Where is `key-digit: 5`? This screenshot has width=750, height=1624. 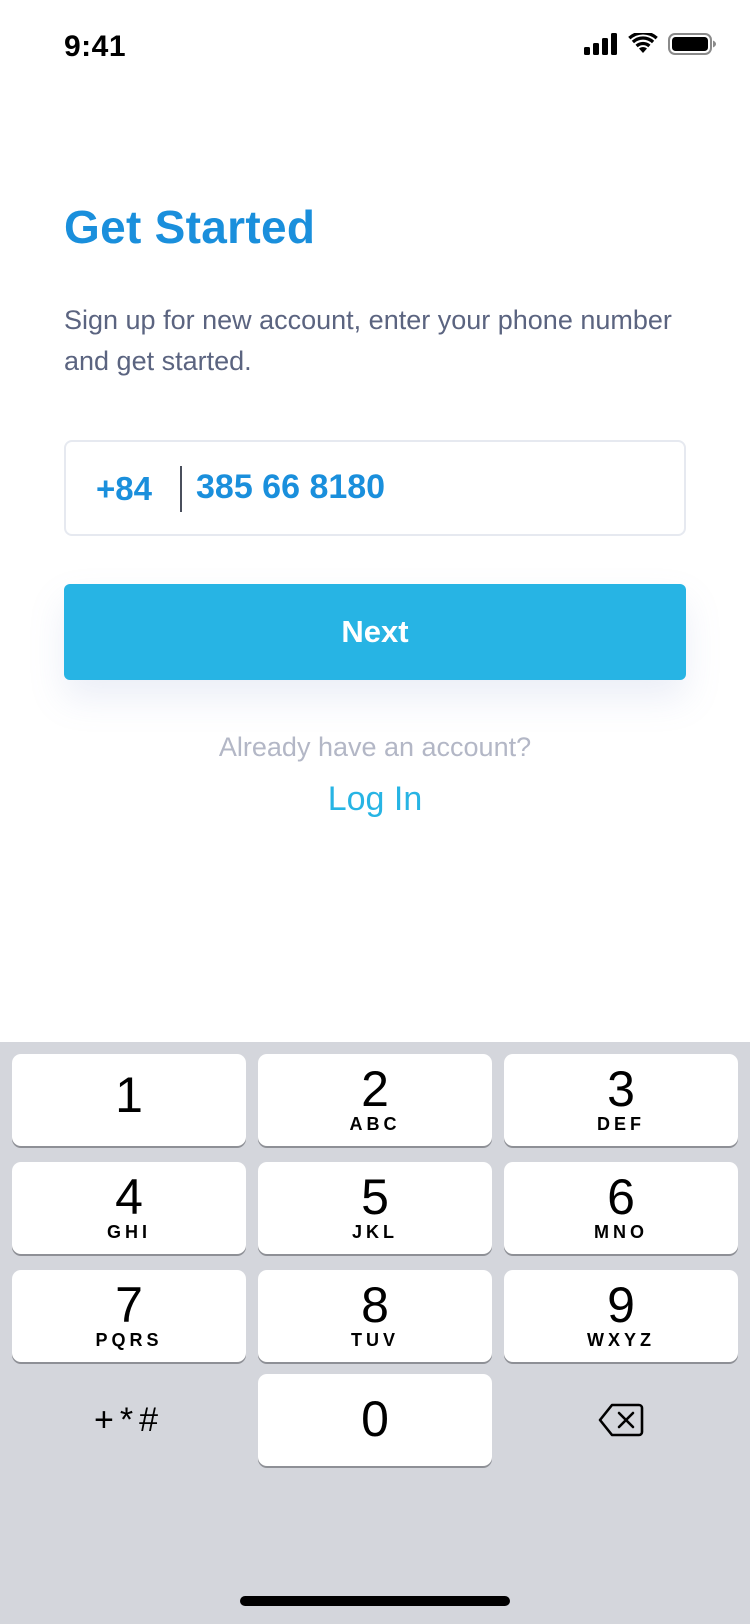 key-digit: 5 is located at coordinates (375, 1197).